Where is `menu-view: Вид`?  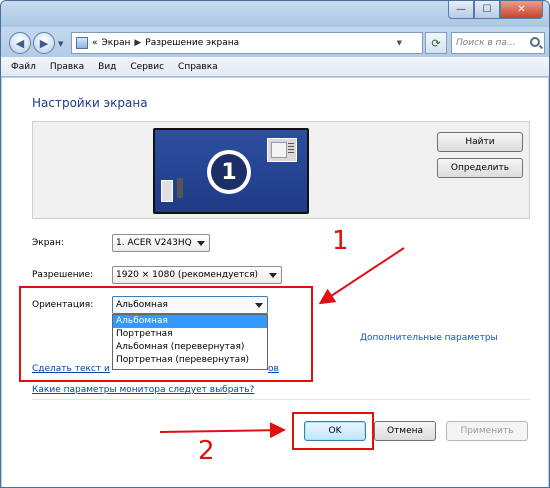 menu-view: Вид is located at coordinates (107, 67).